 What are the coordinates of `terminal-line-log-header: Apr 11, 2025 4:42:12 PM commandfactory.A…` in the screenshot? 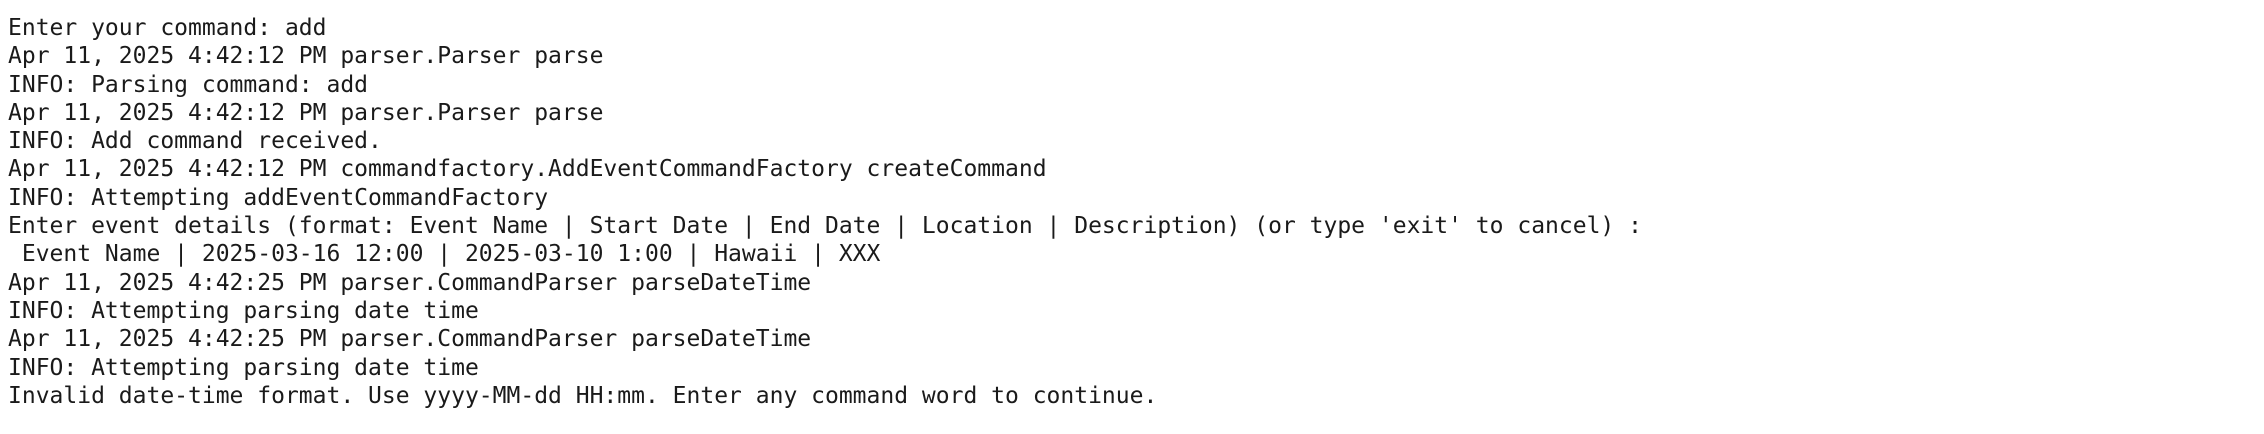 It's located at (527, 169).